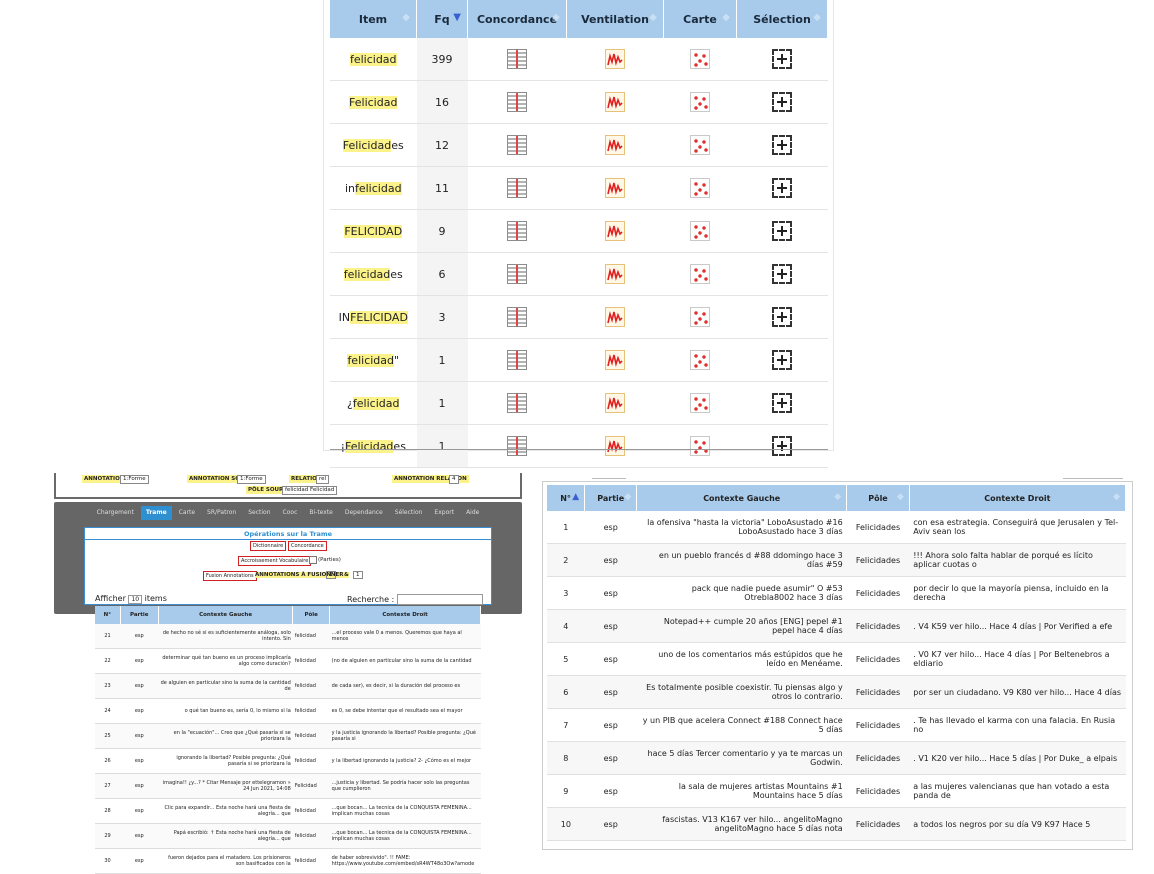 The image size is (1154, 874). Describe the element at coordinates (156, 513) in the screenshot. I see `tab-trame: Trame` at that location.